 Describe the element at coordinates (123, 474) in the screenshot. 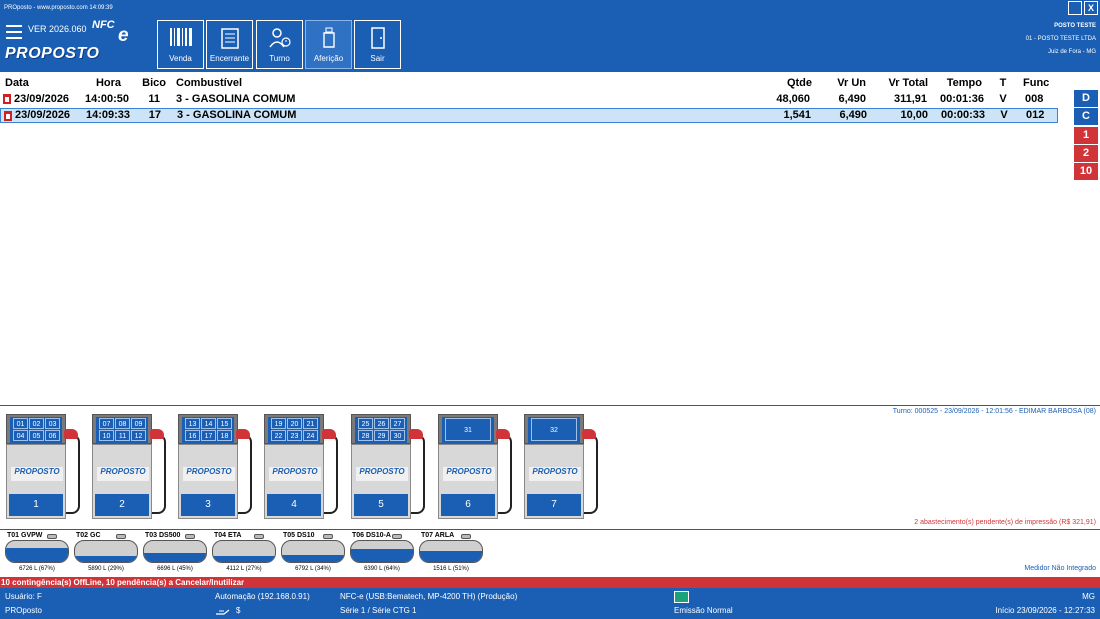

I see `pump-logo: PROPOSTO` at that location.